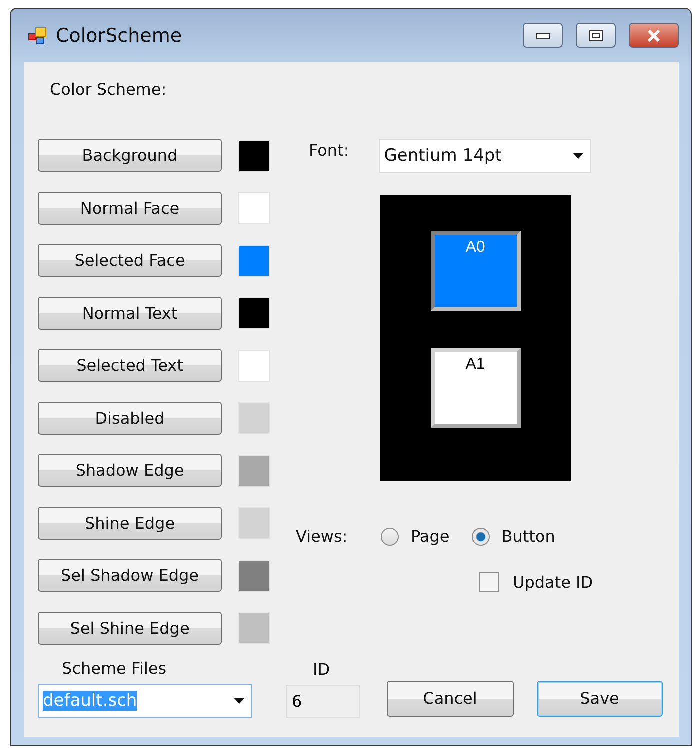 The height and width of the screenshot is (748, 695). I want to click on color-item-button: Selected Text, so click(130, 365).